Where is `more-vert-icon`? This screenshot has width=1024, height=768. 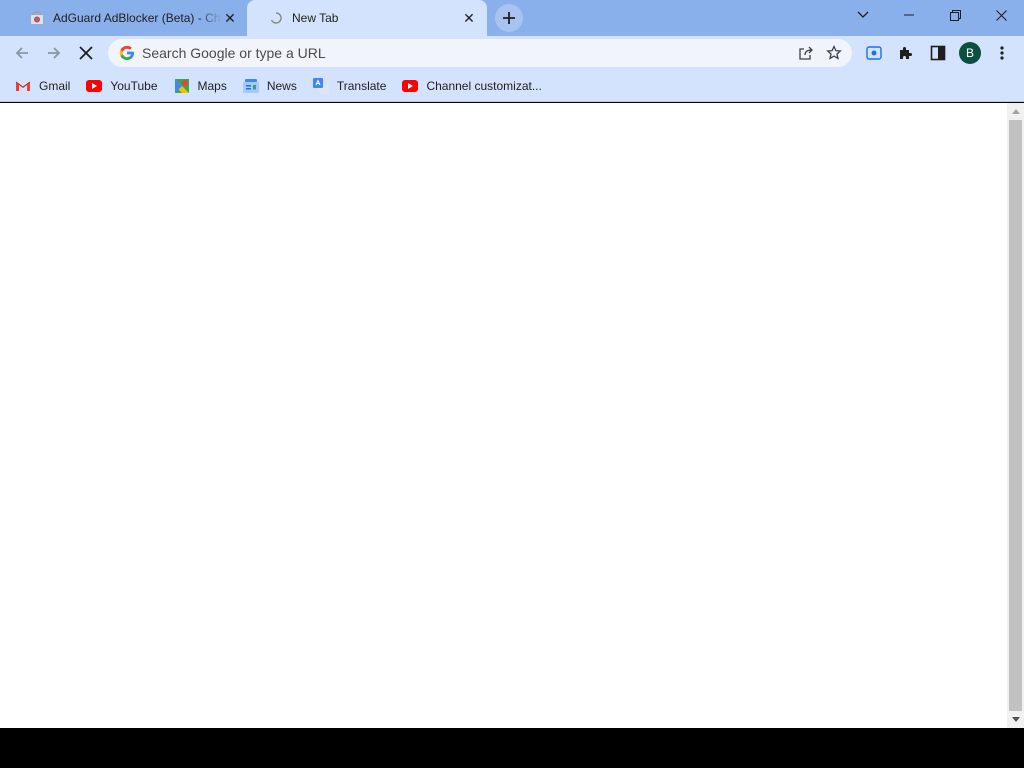 more-vert-icon is located at coordinates (1002, 53).